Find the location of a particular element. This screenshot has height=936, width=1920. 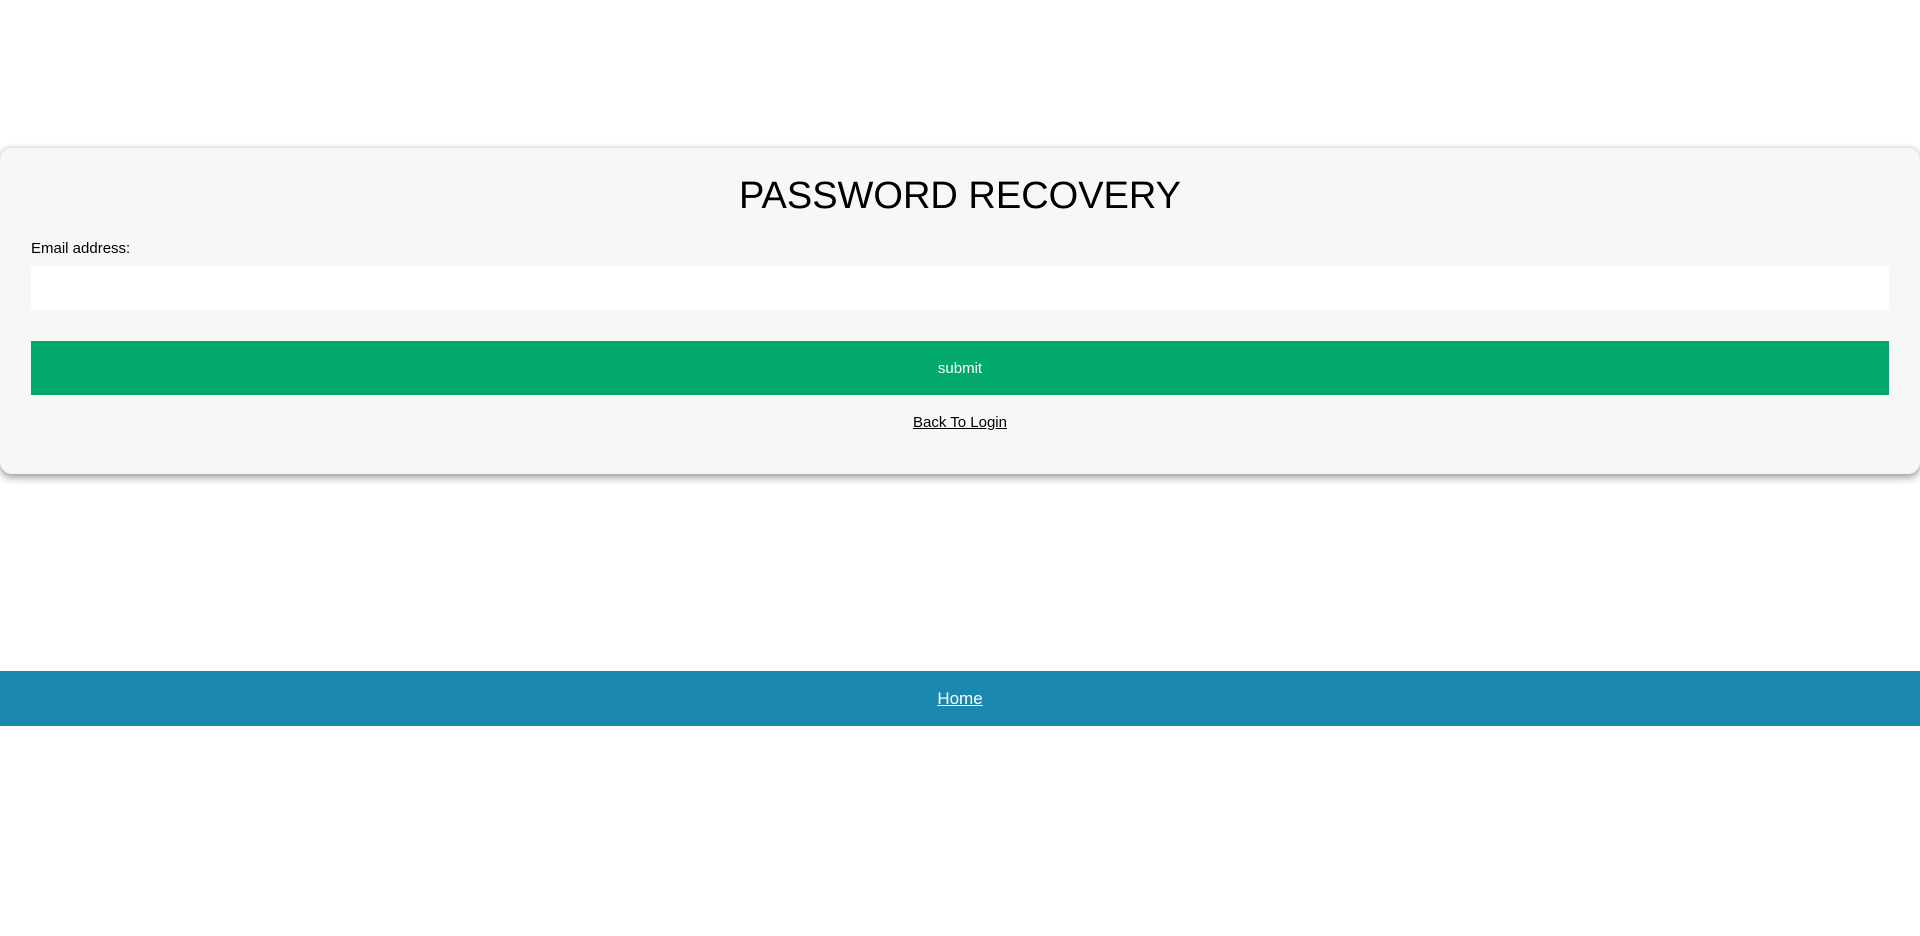

back-link-container: Back To Login is located at coordinates (960, 423).